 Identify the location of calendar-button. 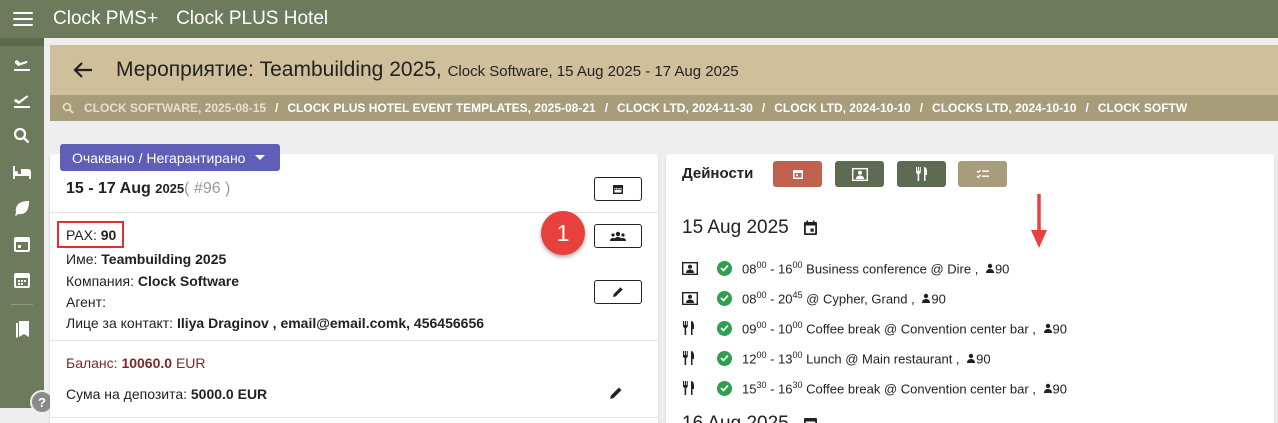
(618, 189).